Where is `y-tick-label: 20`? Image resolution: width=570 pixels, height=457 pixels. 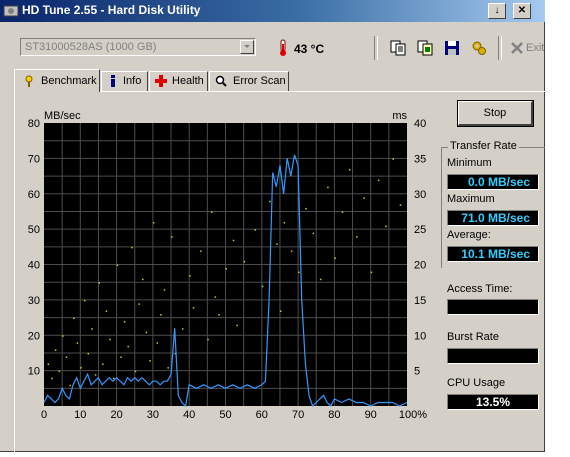 y-tick-label: 20 is located at coordinates (34, 336).